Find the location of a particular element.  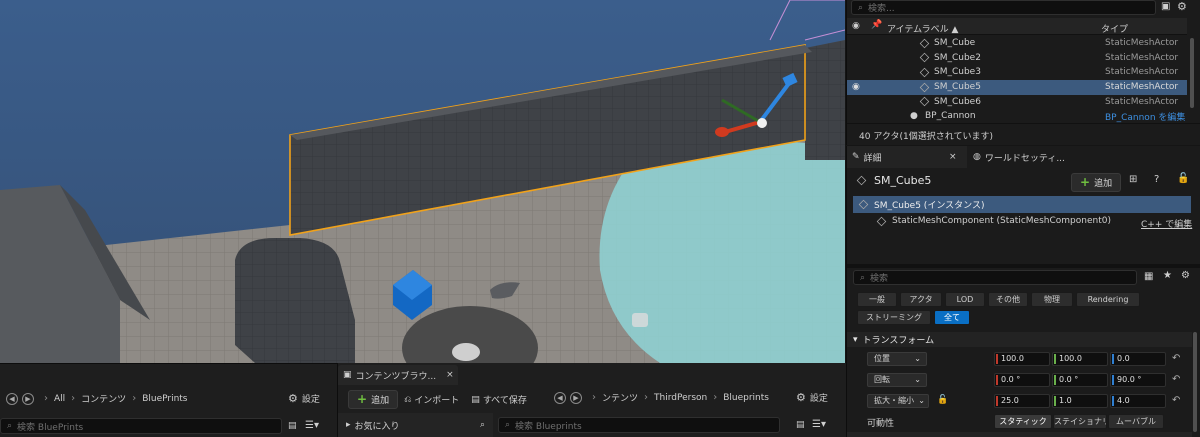

location-x-field: 100.0 is located at coordinates (1022, 359).